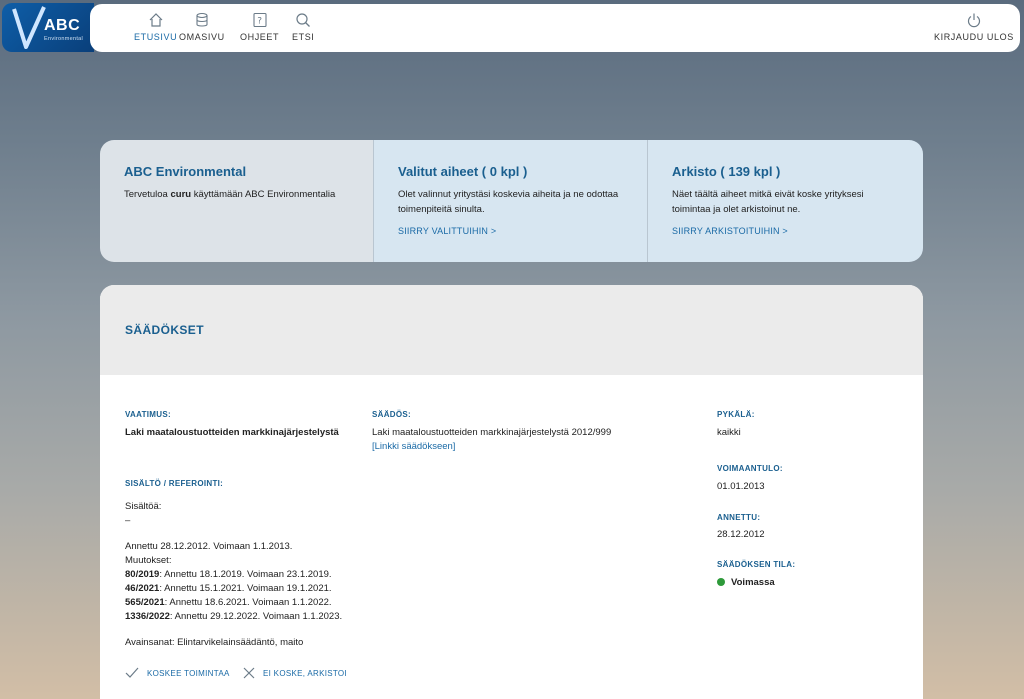 The width and height of the screenshot is (1024, 699). What do you see at coordinates (148, 560) in the screenshot?
I see `changes-heading: Muutokset:` at bounding box center [148, 560].